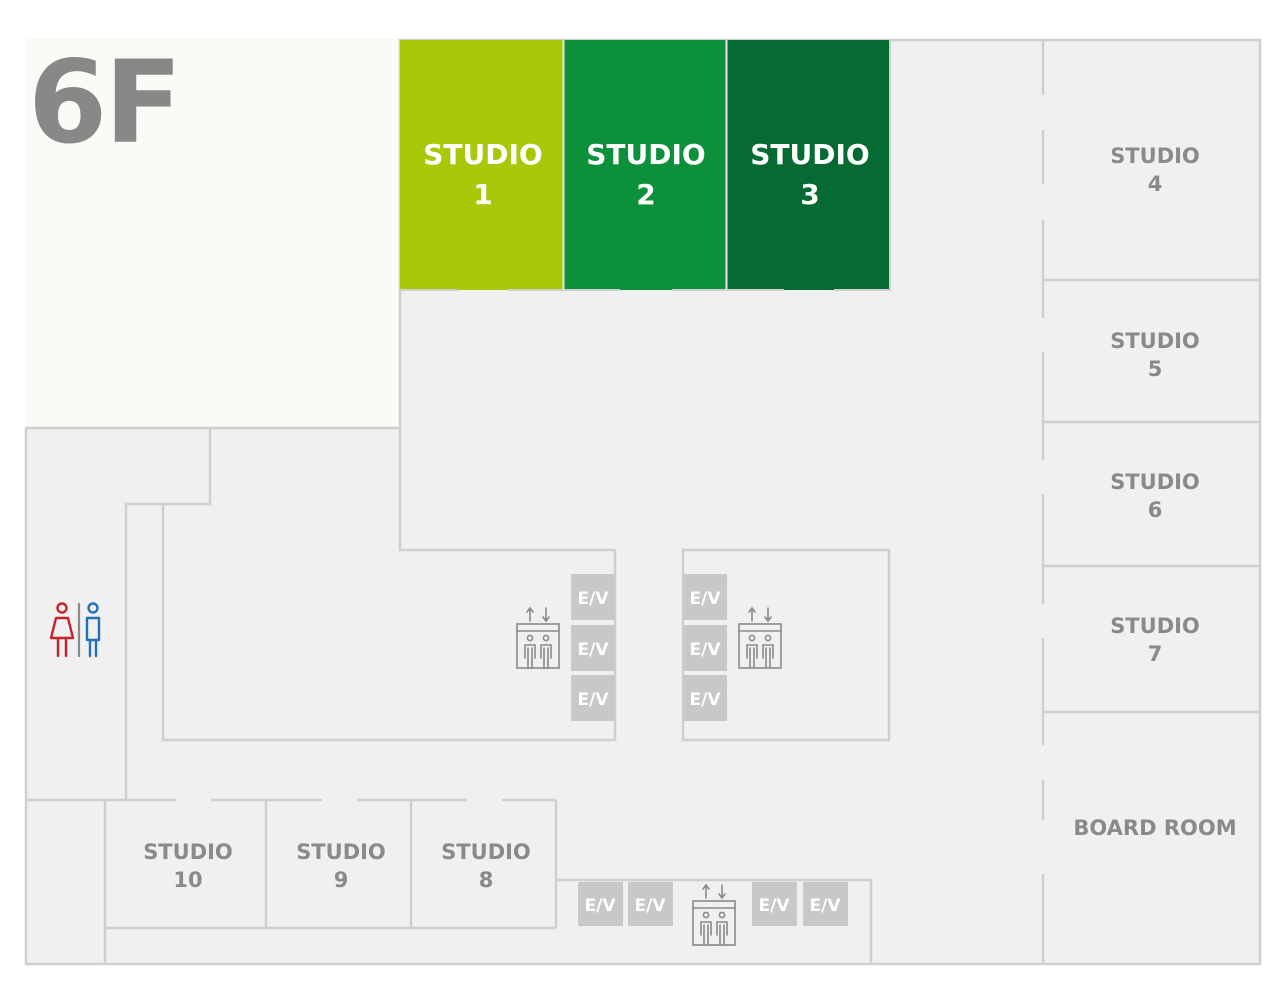 The image size is (1286, 1001). I want to click on studio-6-label-line1: STUDIO, so click(1155, 482).